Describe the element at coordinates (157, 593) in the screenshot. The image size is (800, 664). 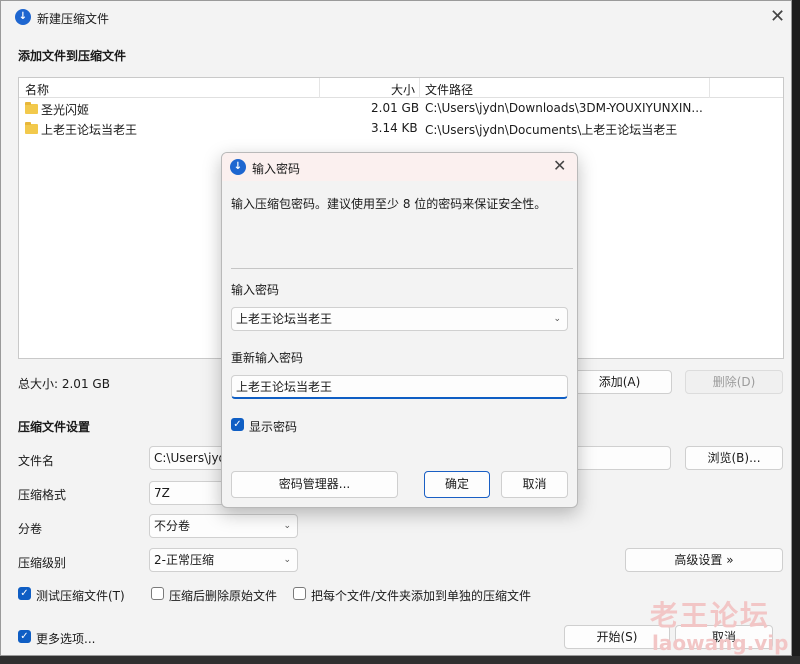
I see `delete-after-checkbox` at that location.